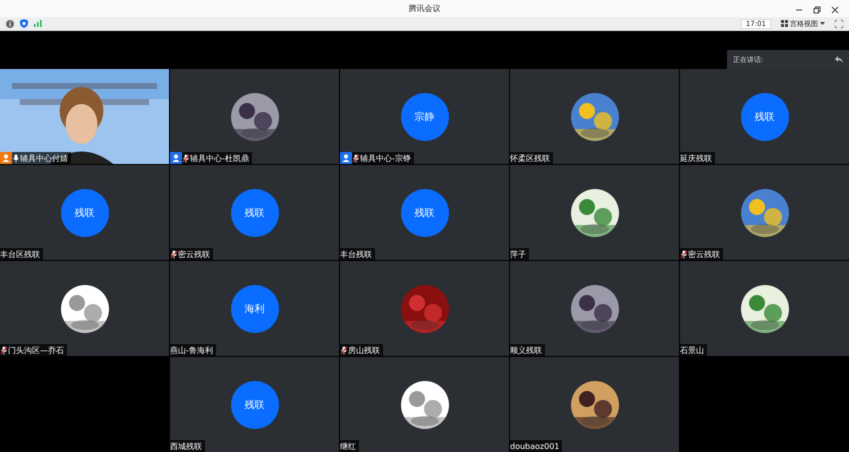 The width and height of the screenshot is (849, 452). I want to click on video-tile: 门头沟区—乔石, so click(84, 308).